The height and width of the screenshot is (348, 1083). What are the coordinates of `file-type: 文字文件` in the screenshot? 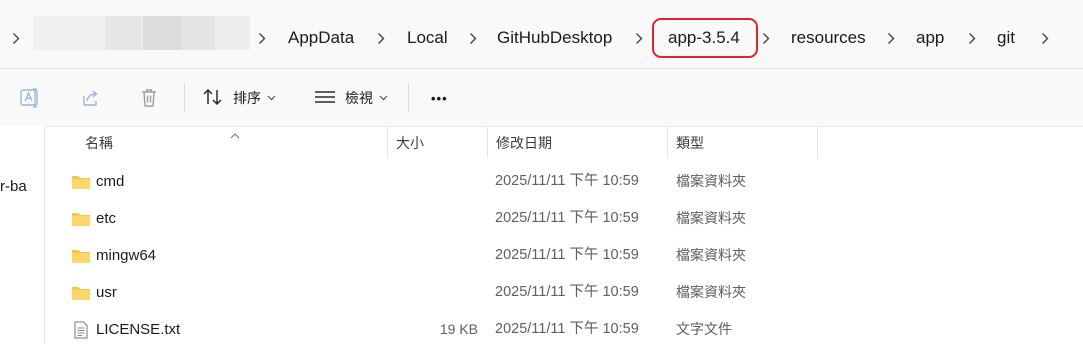 It's located at (704, 329).